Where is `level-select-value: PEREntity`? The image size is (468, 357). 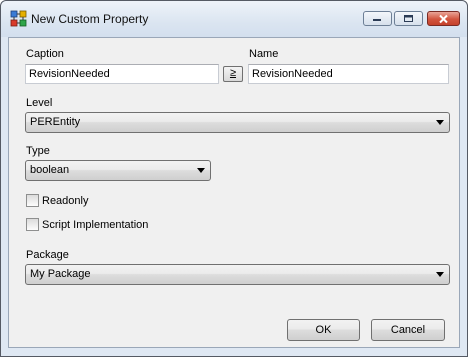
level-select-value: PEREntity is located at coordinates (55, 122).